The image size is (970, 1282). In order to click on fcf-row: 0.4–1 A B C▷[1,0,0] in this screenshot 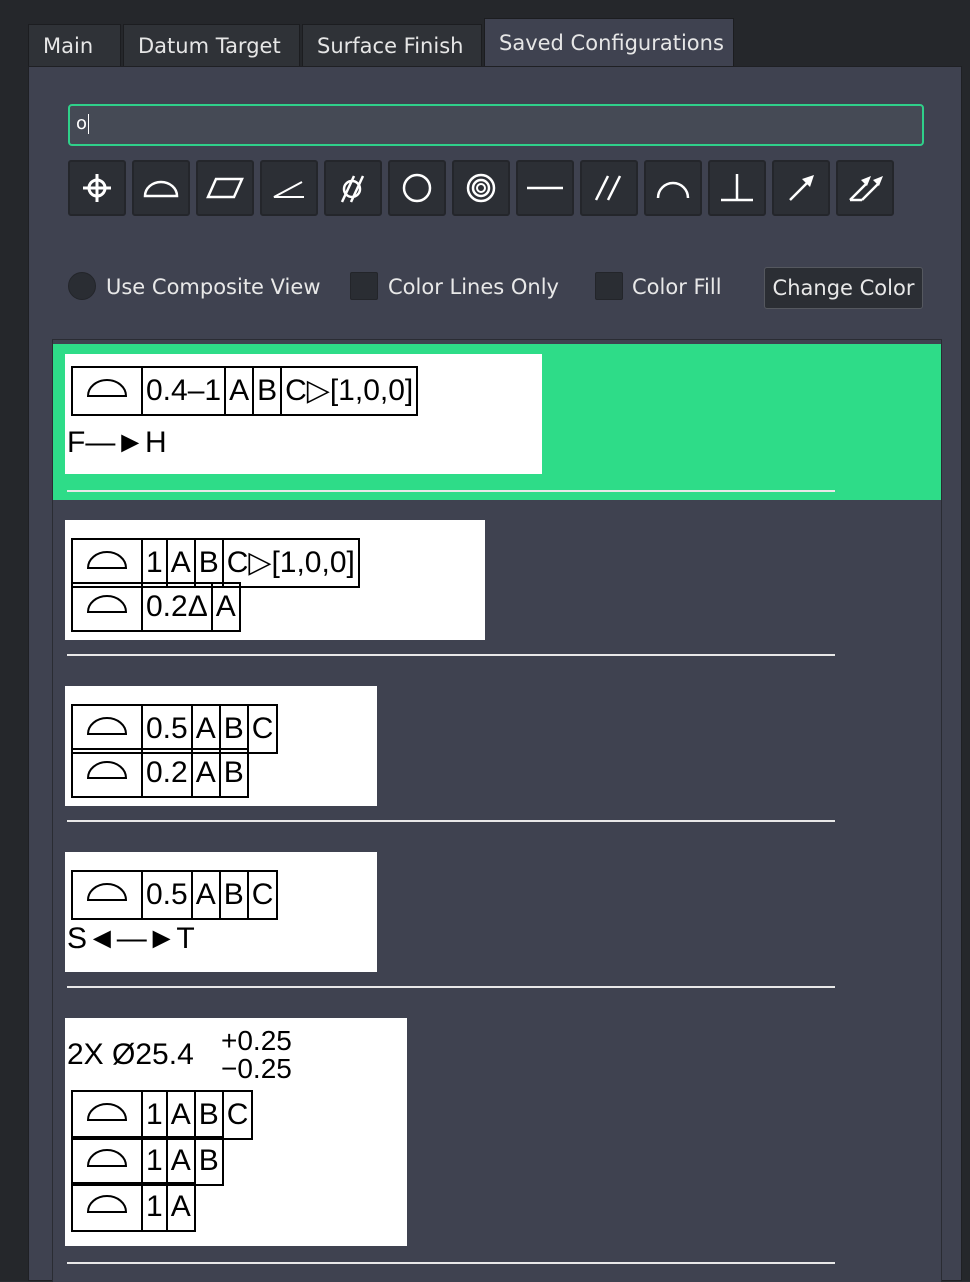, I will do `click(245, 391)`.